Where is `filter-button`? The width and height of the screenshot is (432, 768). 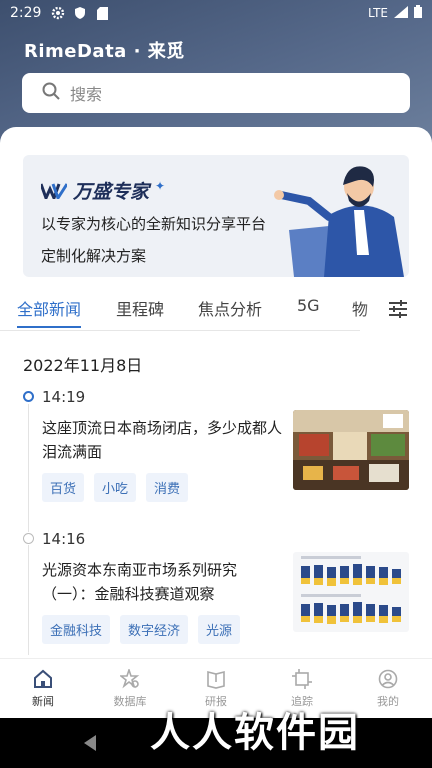 filter-button is located at coordinates (398, 309).